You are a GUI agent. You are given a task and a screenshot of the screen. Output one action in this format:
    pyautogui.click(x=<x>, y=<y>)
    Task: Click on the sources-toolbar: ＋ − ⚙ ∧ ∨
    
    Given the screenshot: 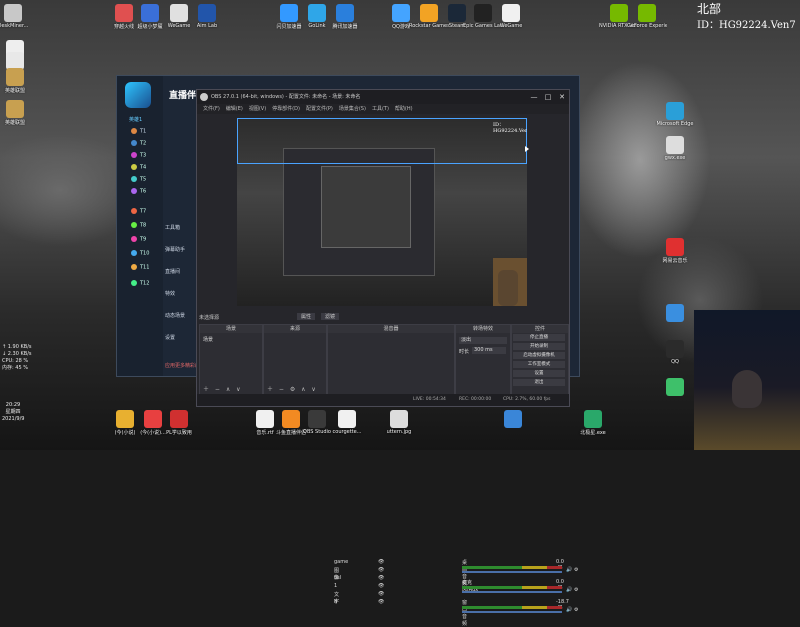 What is the action you would take?
    pyautogui.click(x=292, y=388)
    